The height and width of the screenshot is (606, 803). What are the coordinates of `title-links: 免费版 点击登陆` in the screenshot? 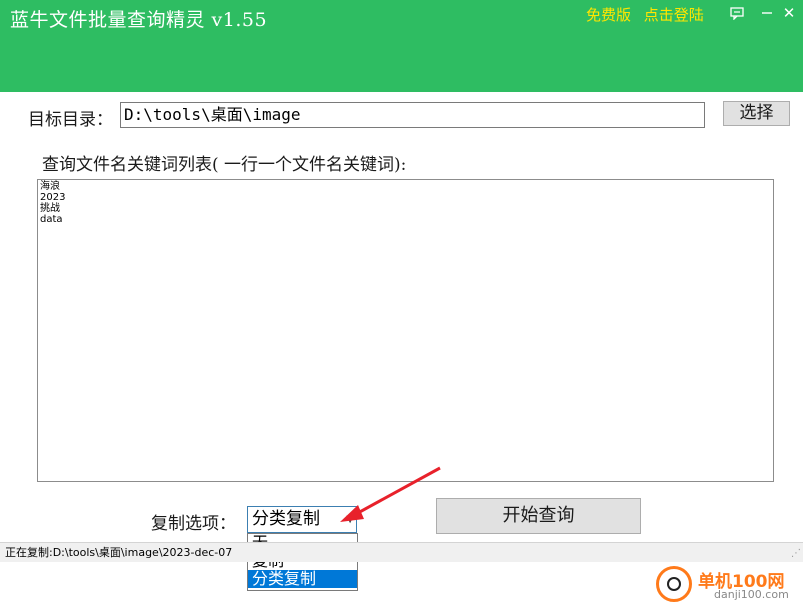 It's located at (649, 14).